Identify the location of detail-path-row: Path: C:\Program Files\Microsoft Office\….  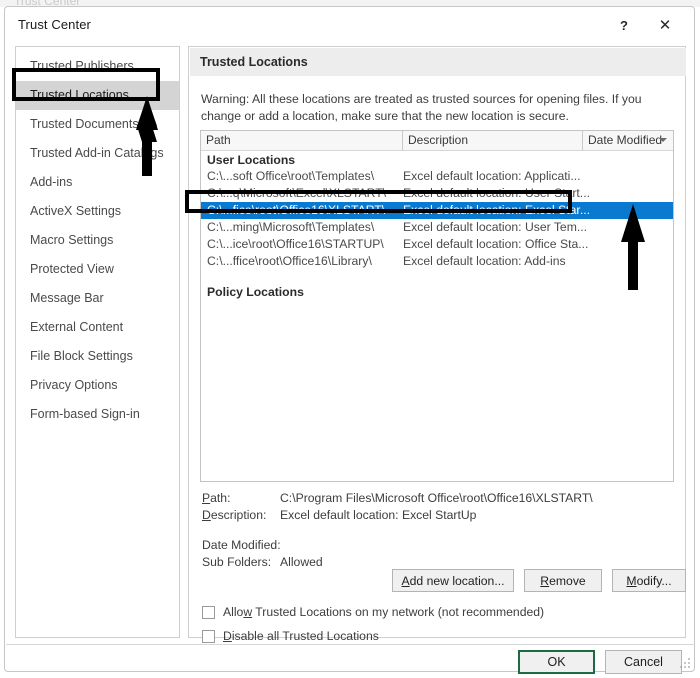
(437, 498).